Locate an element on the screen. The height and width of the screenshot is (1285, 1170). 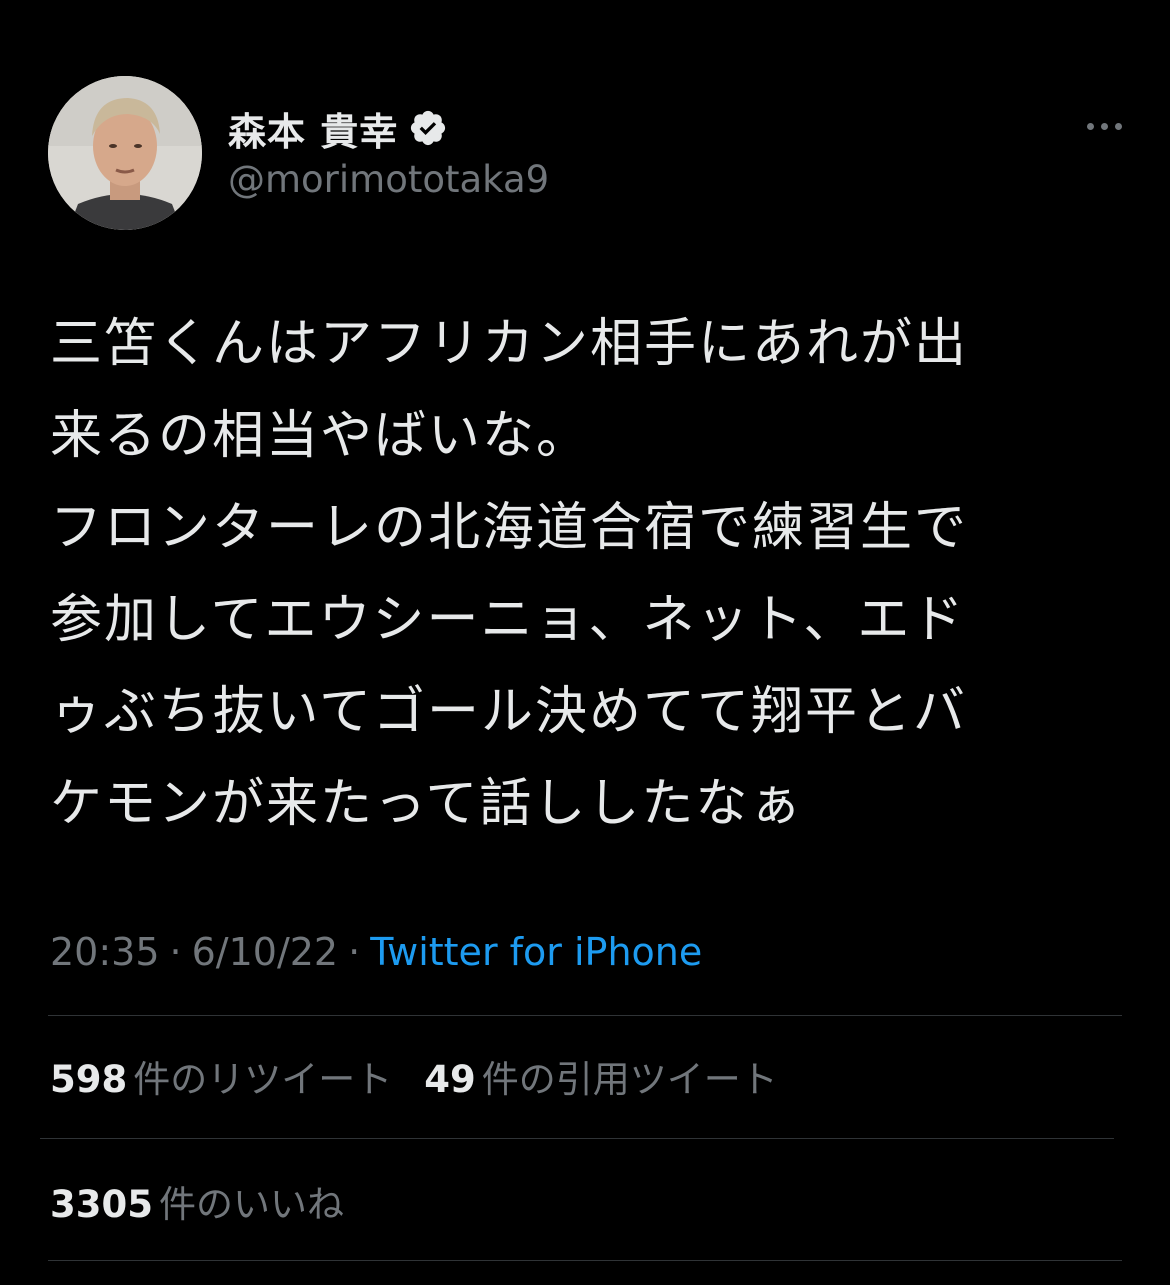
quotes-stat: 49 件の引用ツイート is located at coordinates (601, 1076).